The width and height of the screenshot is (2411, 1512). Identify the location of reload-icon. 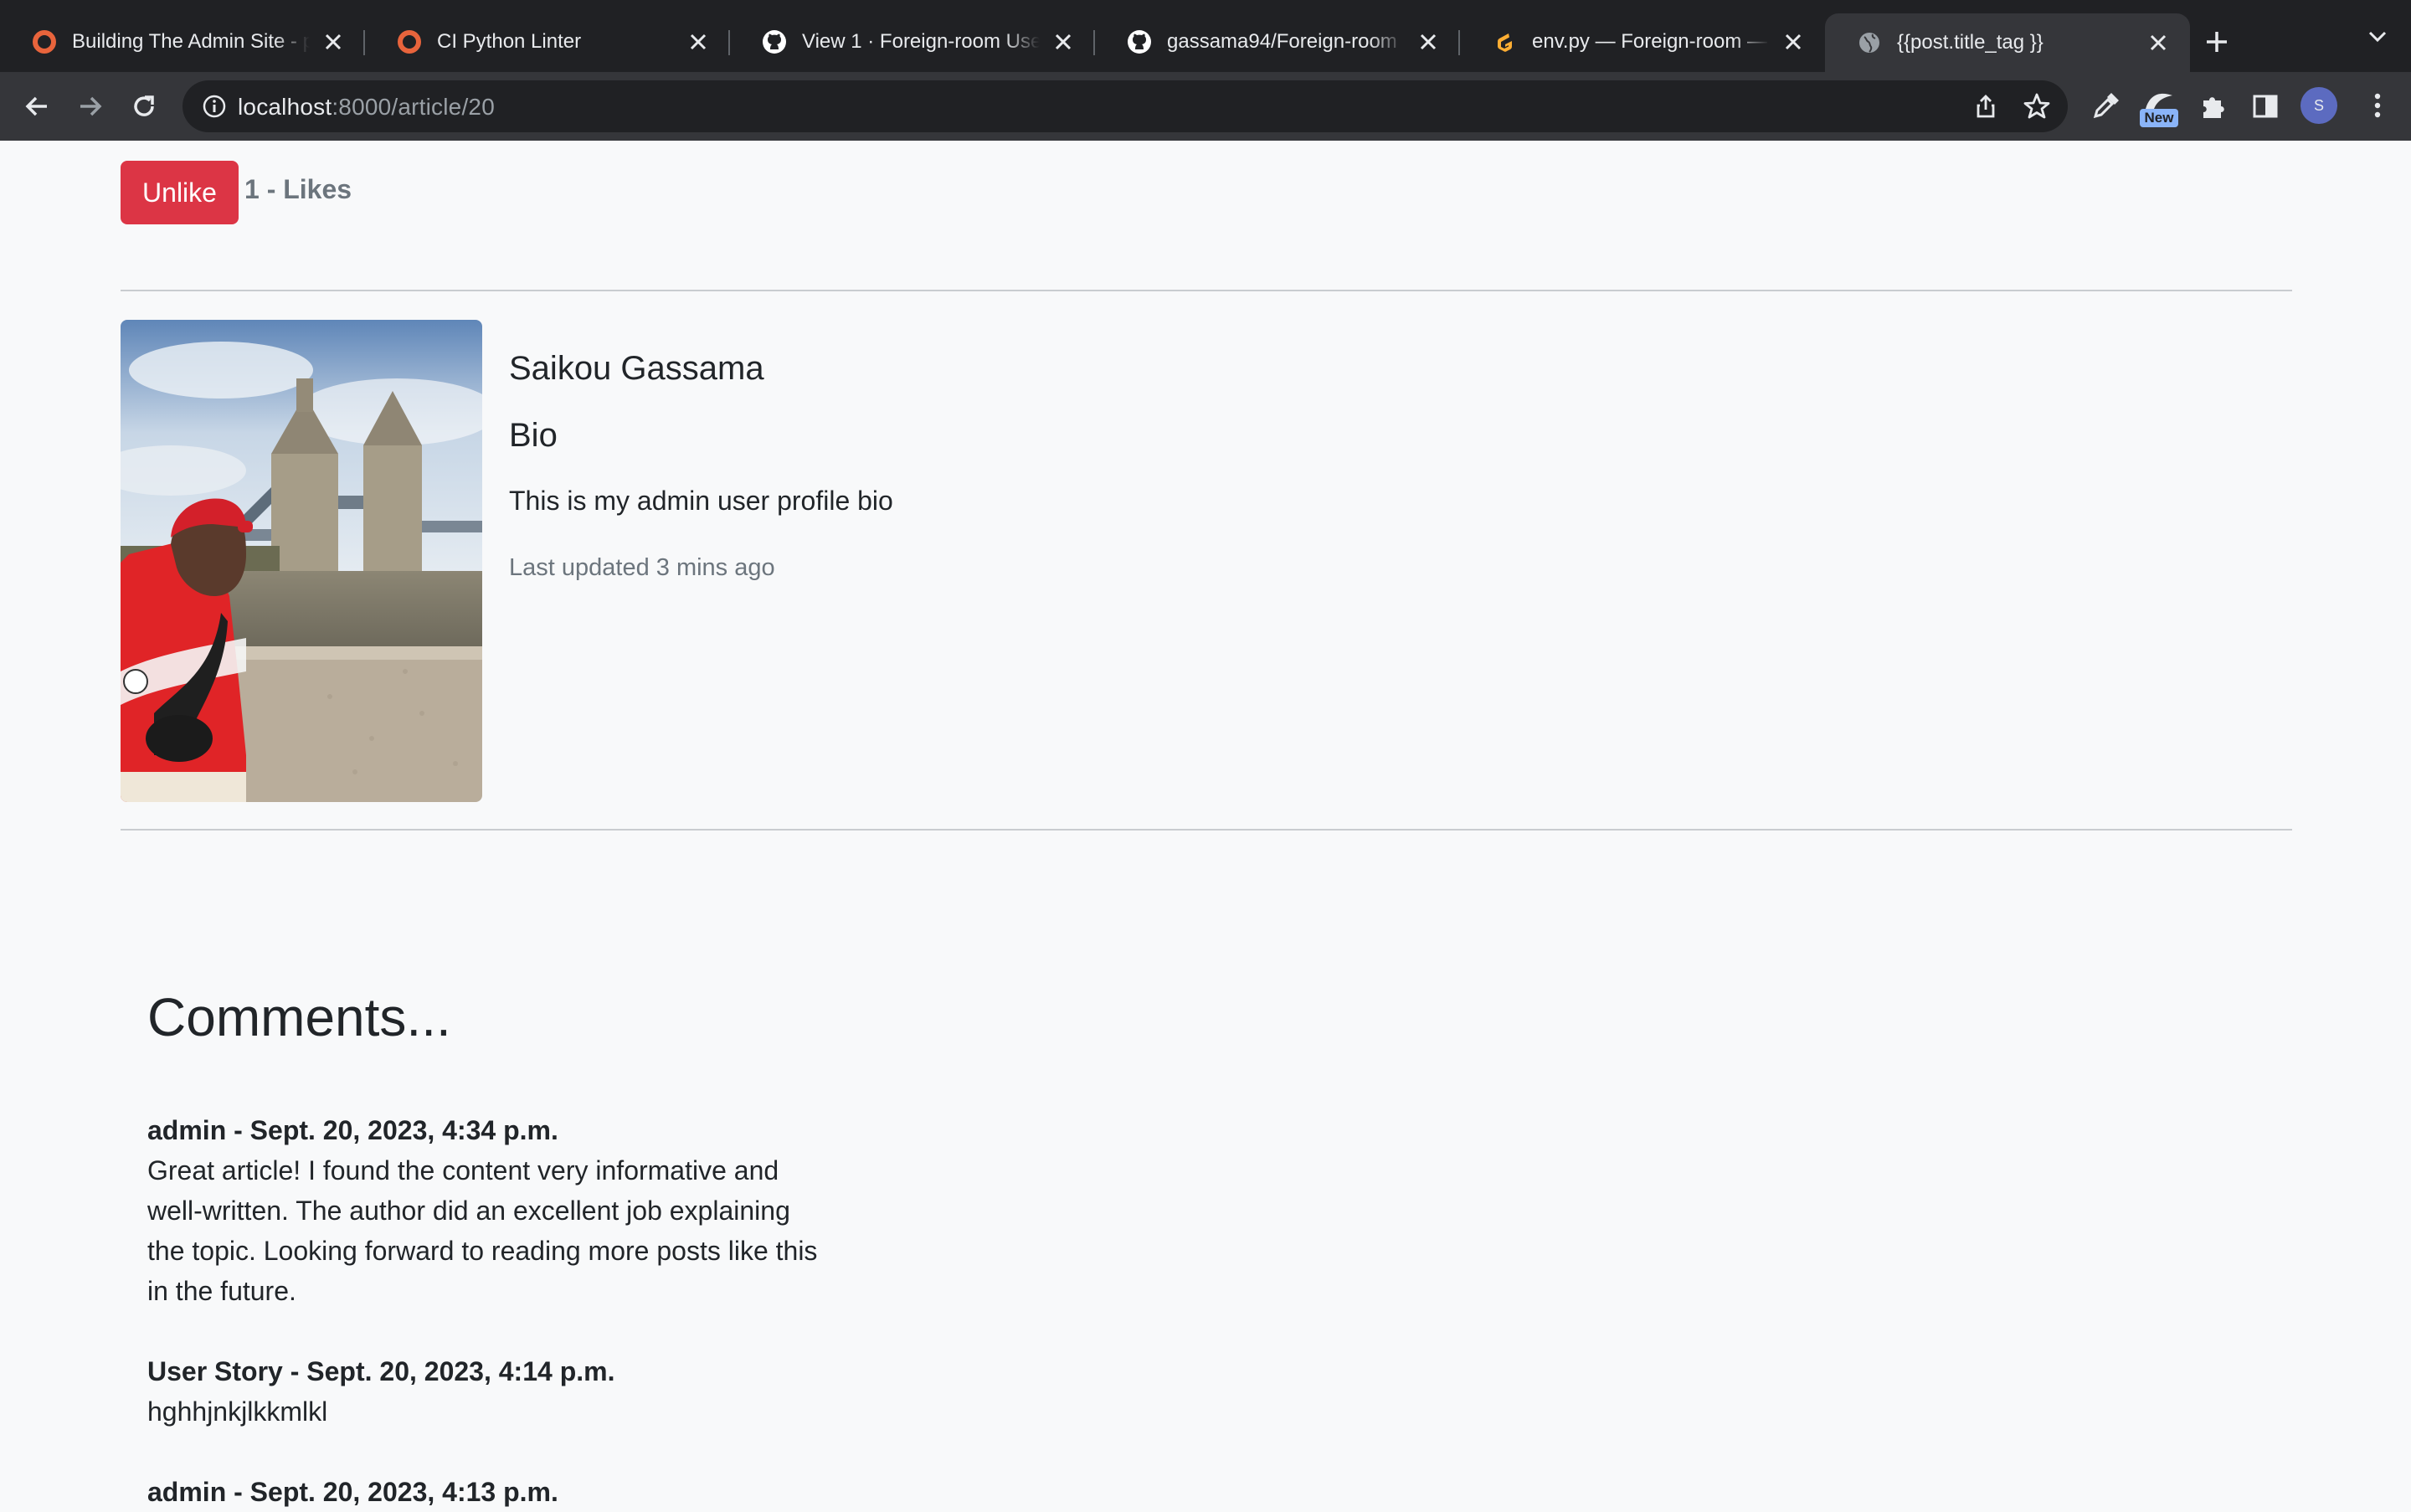
(144, 105).